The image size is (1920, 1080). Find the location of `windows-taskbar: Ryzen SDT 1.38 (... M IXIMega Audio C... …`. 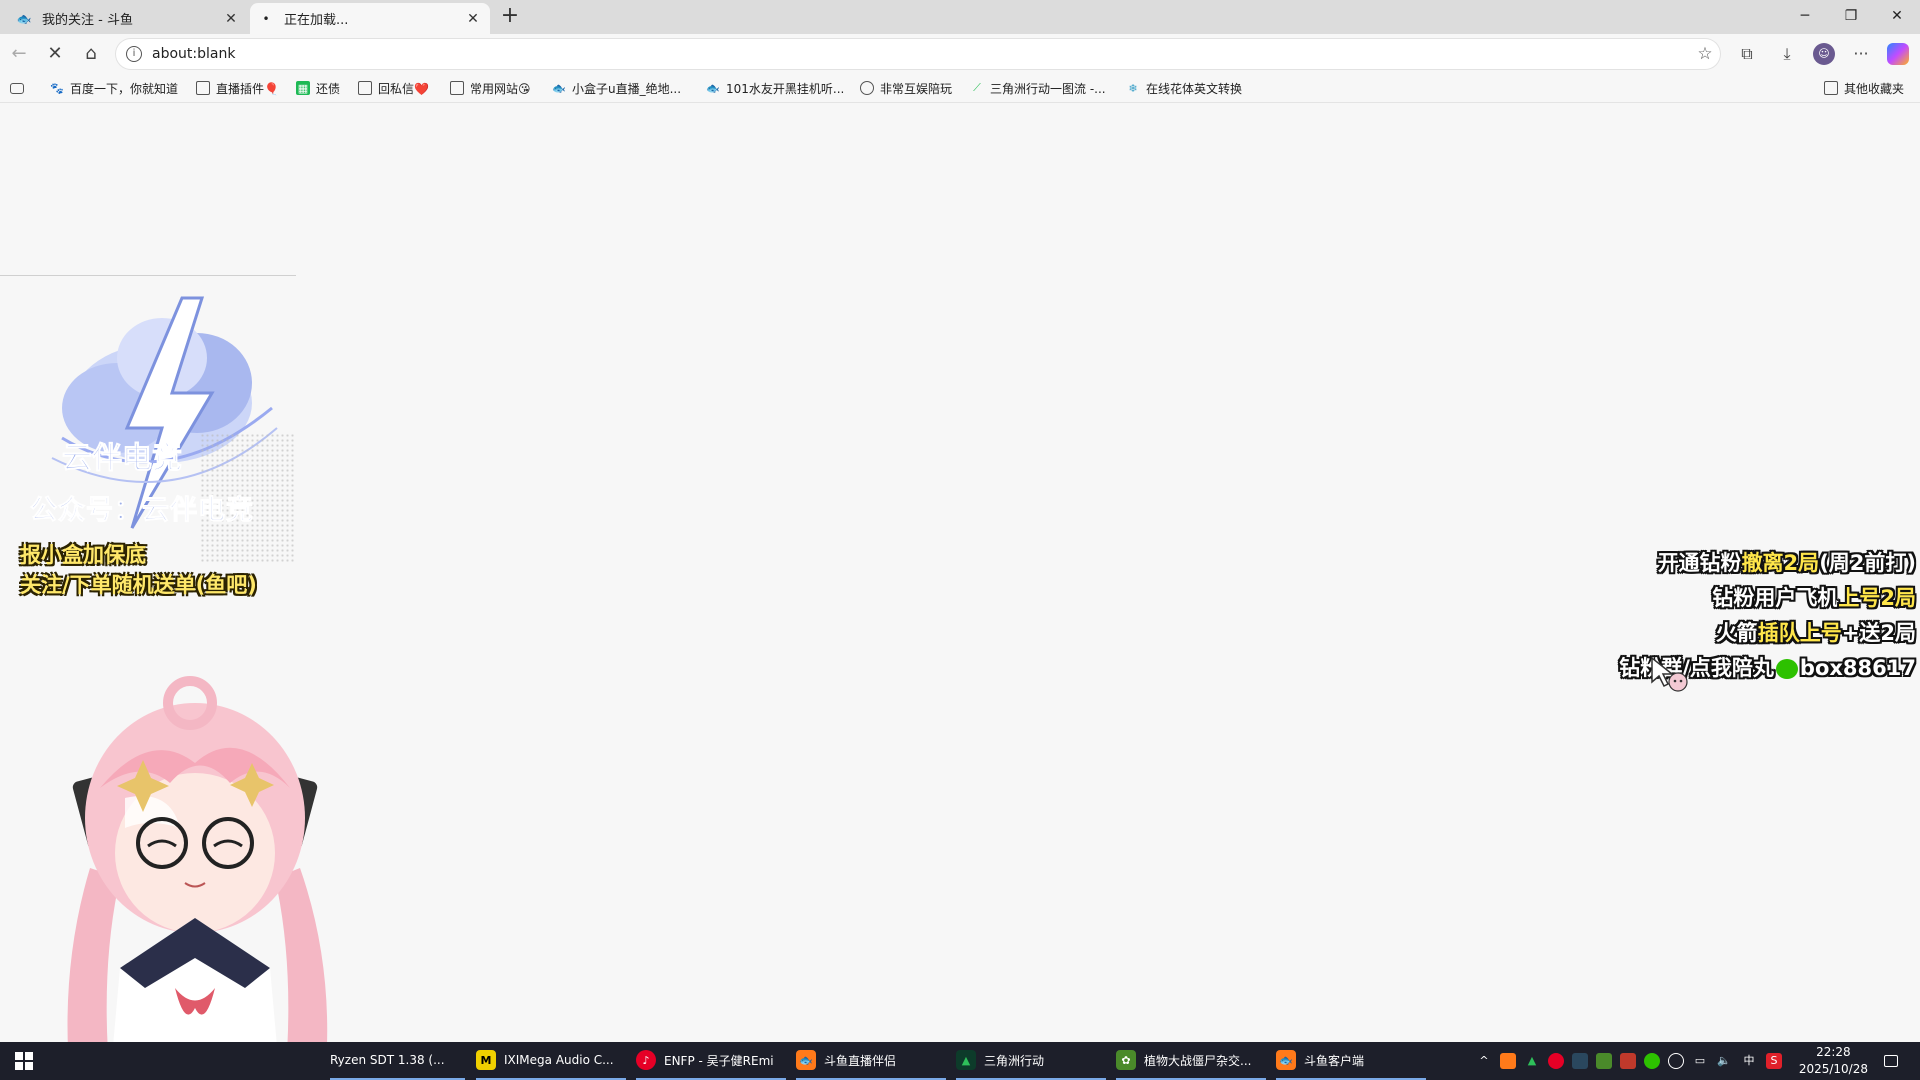

windows-taskbar: Ryzen SDT 1.38 (... M IXIMega Audio C... … is located at coordinates (960, 1061).